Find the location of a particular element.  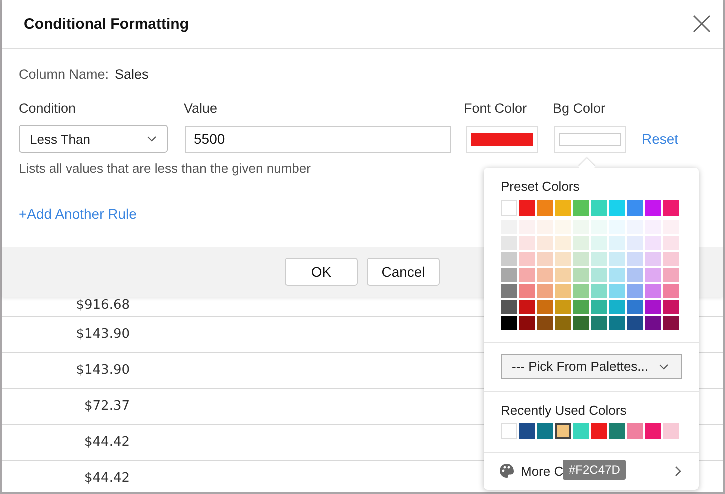

chevron-right-icon is located at coordinates (678, 471).